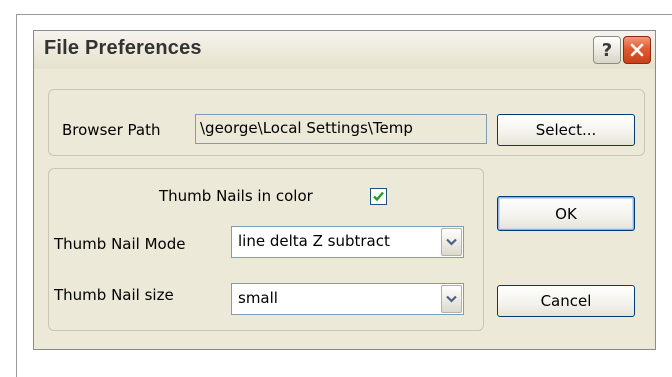 The width and height of the screenshot is (672, 377). What do you see at coordinates (314, 241) in the screenshot?
I see `thumbnail-mode-value: line delta Z subtract` at bounding box center [314, 241].